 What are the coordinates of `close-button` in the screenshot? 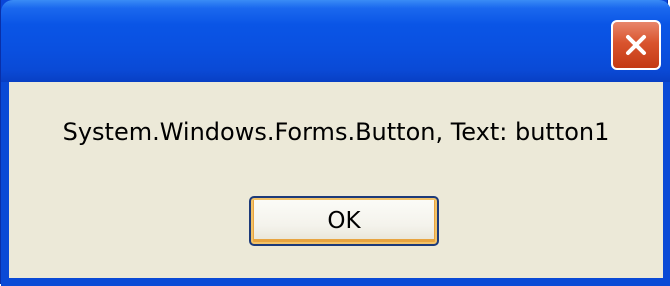 It's located at (636, 45).